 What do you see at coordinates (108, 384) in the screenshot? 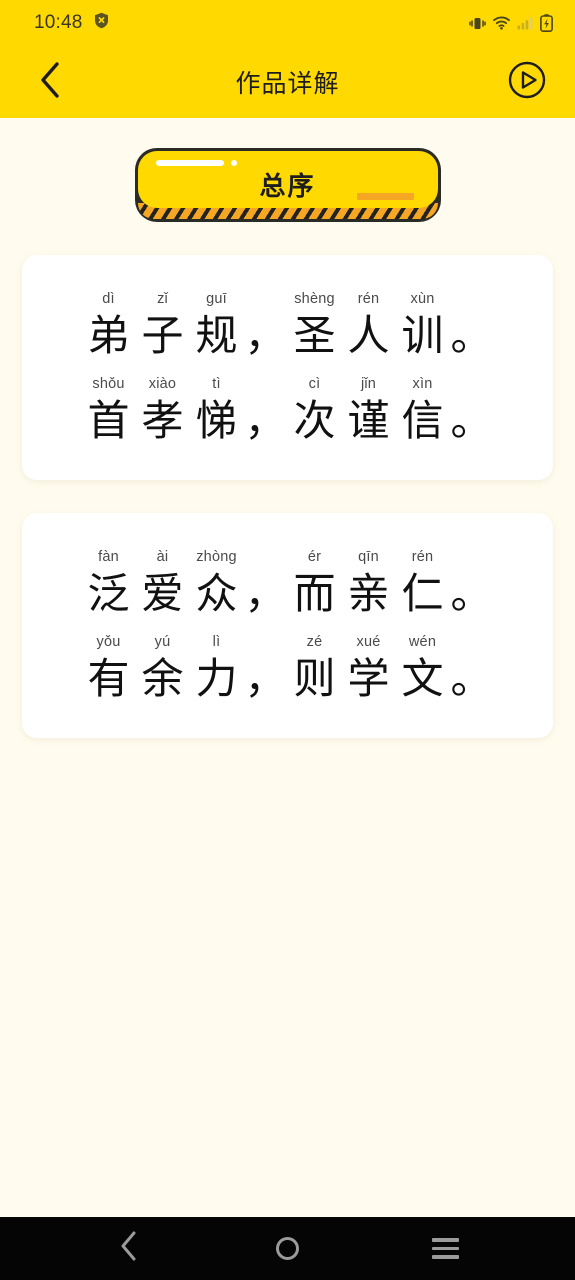
I see `pinyin-text: shǒu` at bounding box center [108, 384].